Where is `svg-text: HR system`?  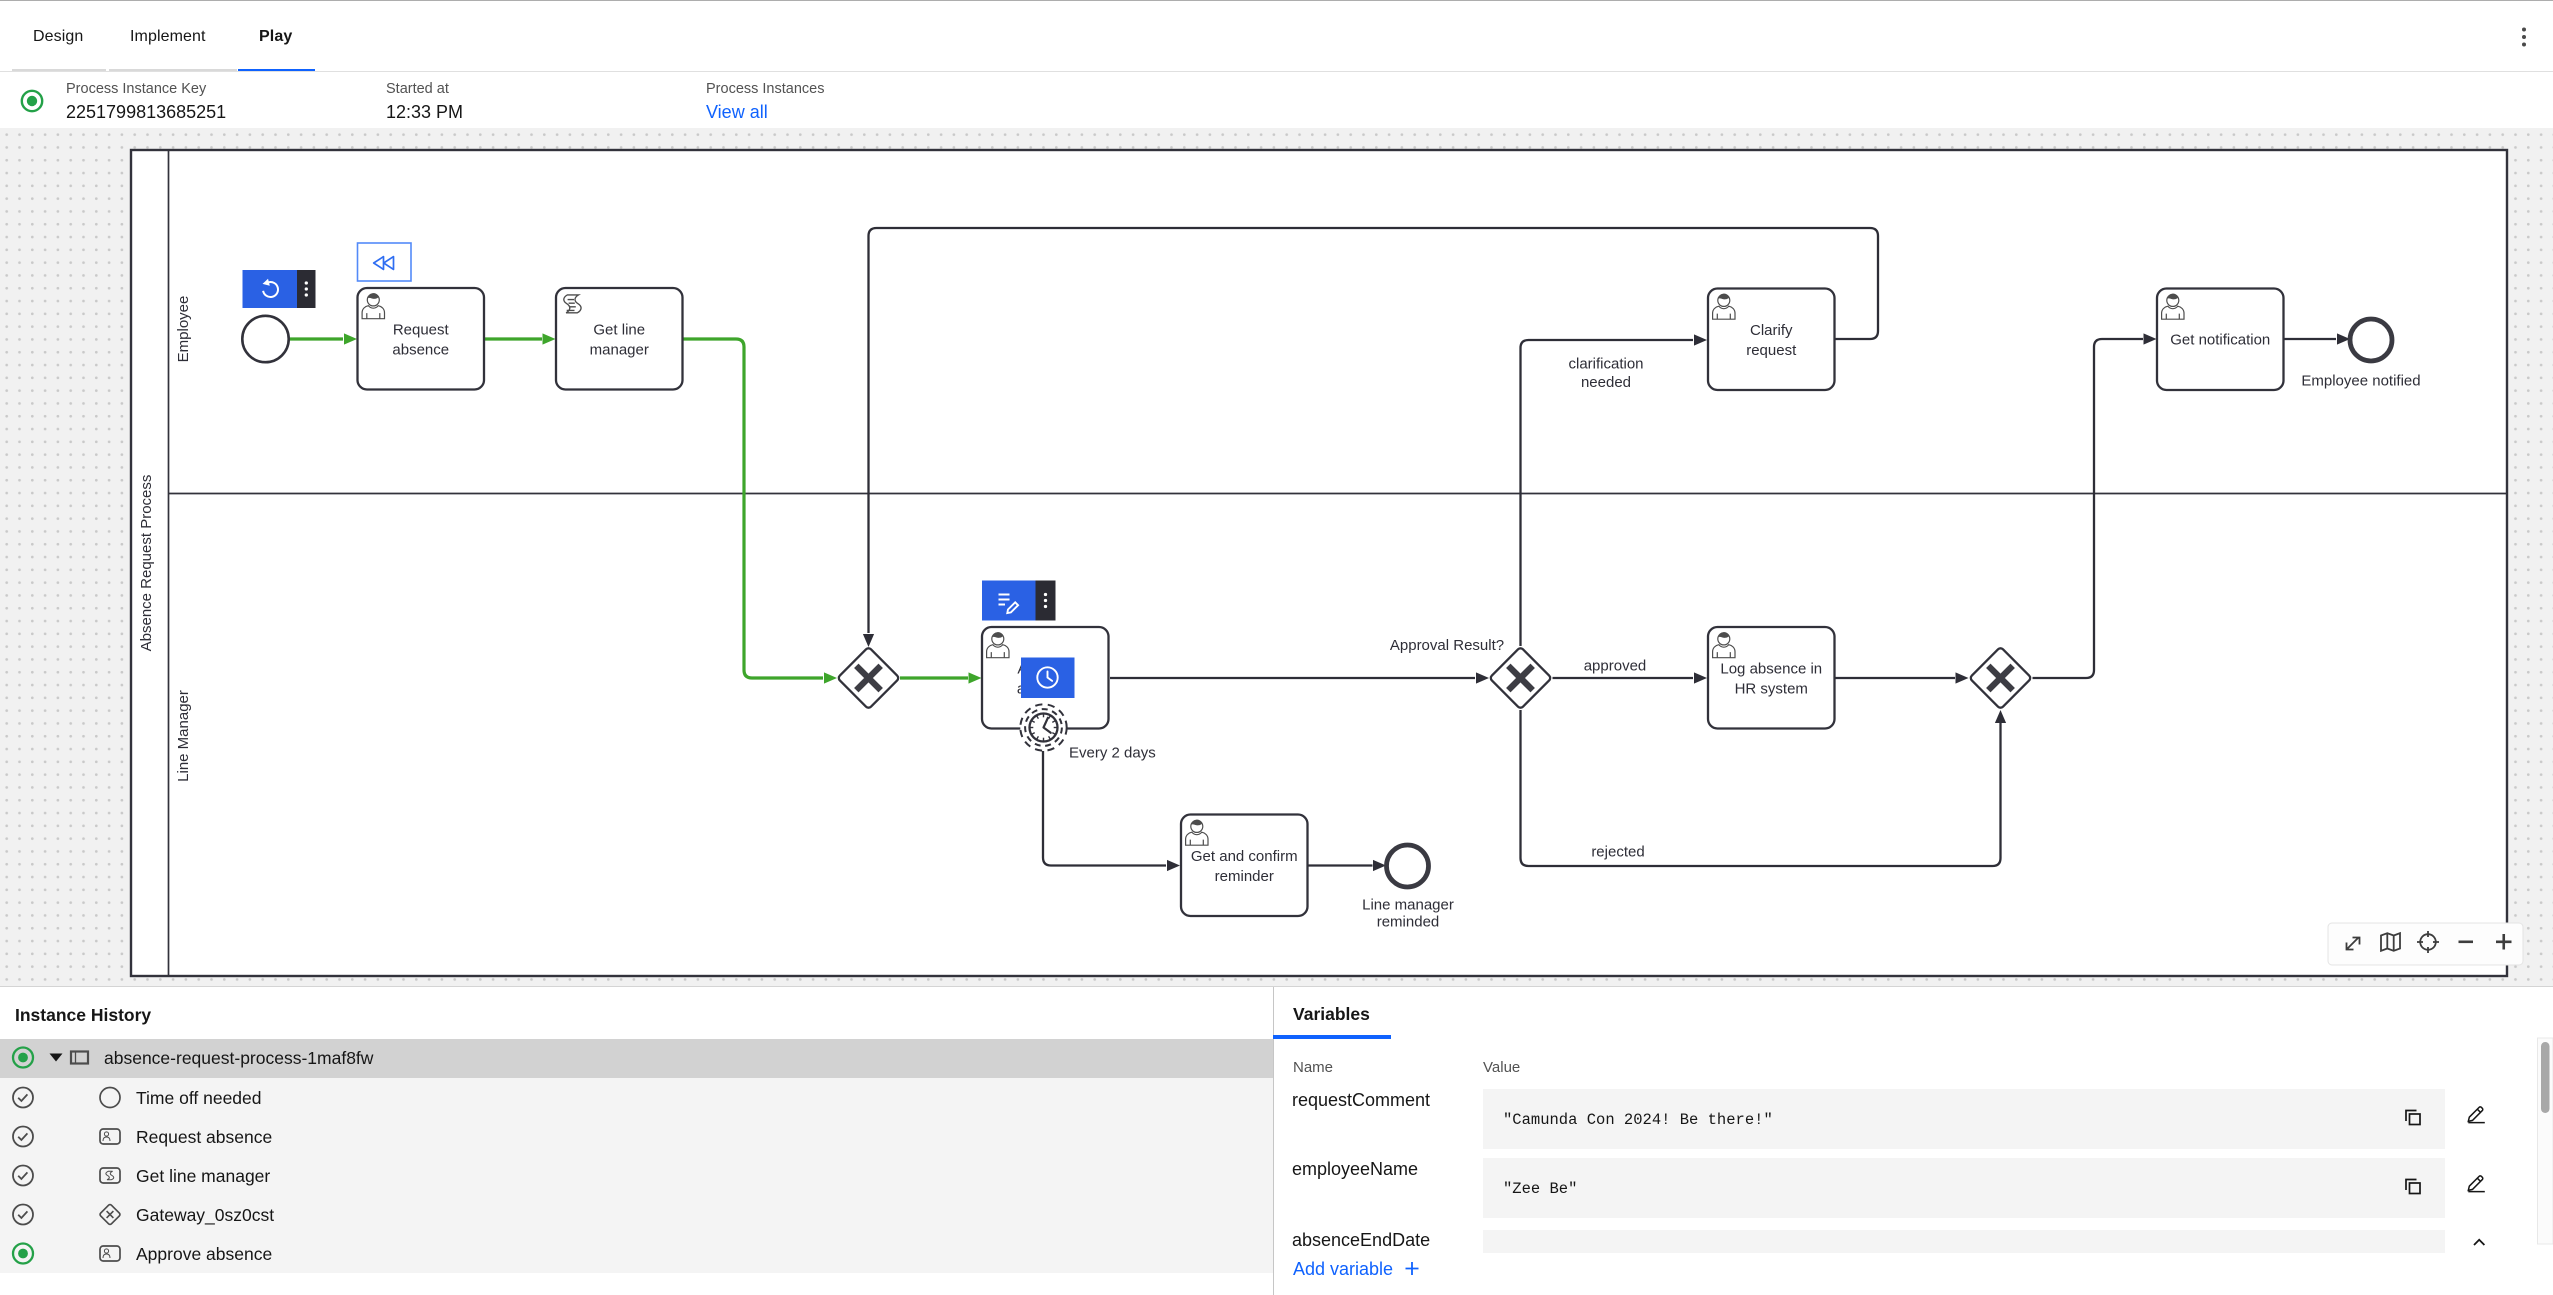
svg-text: HR system is located at coordinates (1771, 688).